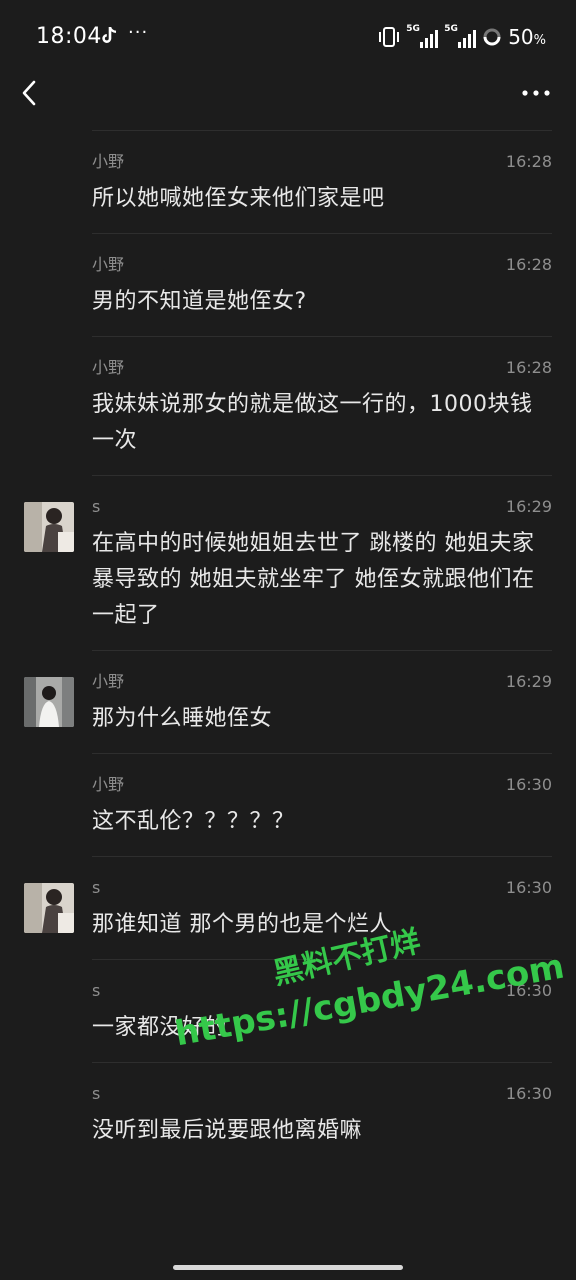  What do you see at coordinates (288, 805) in the screenshot?
I see `message-item: 小野 16:30 这不乱伦？？？？？` at bounding box center [288, 805].